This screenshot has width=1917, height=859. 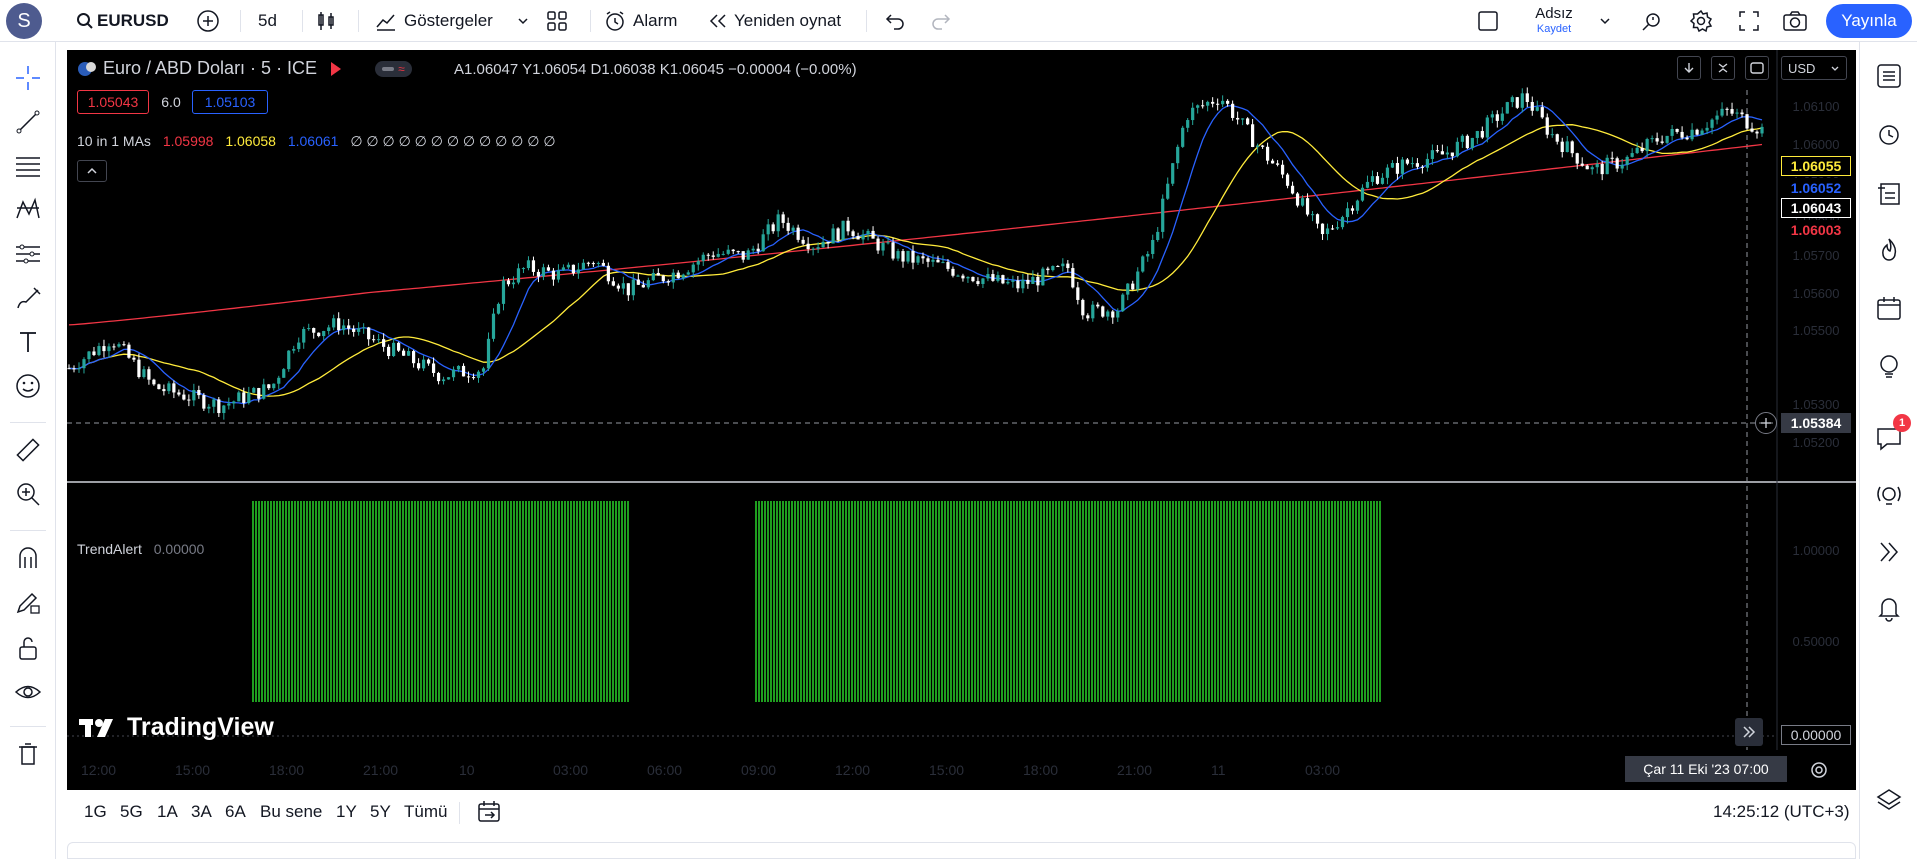 I want to click on ask-price-button: 1.05103, so click(x=230, y=102).